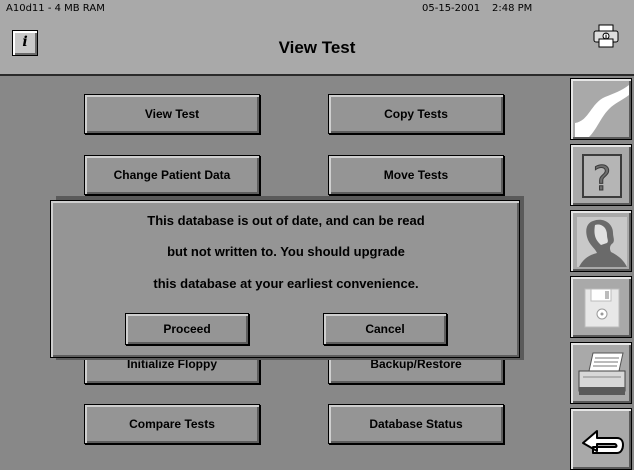 The height and width of the screenshot is (470, 634). I want to click on print-button, so click(601, 373).